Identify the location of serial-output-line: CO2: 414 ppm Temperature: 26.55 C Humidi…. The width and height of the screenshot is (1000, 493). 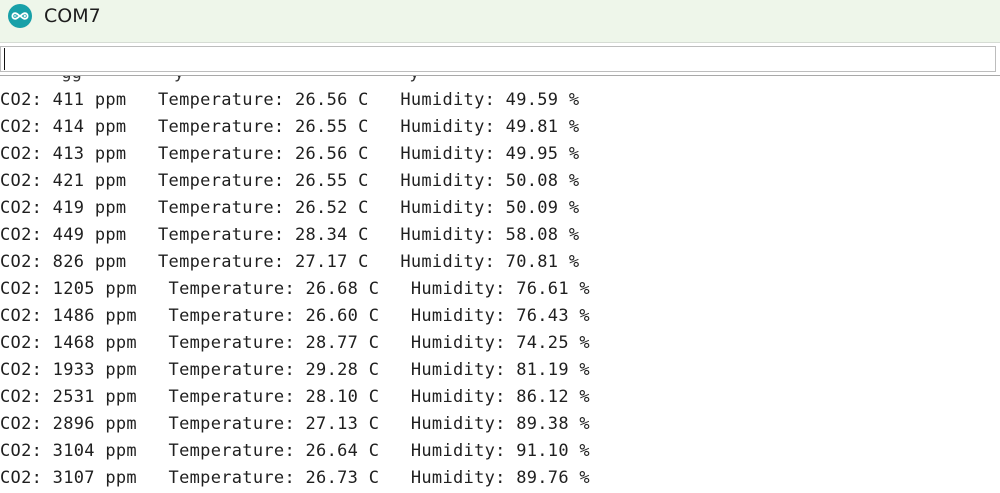
(290, 127).